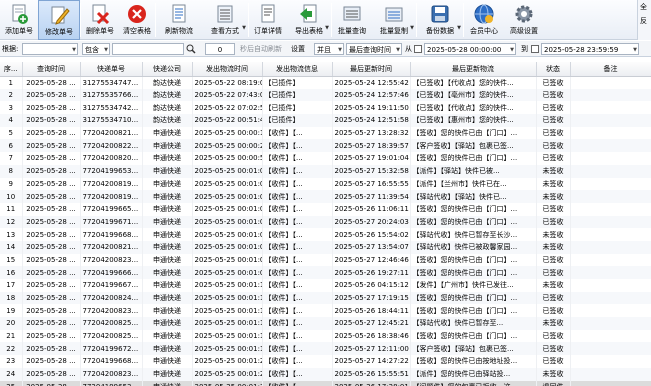 The image size is (651, 386). What do you see at coordinates (371, 196) in the screenshot?
I see `cell-last-update-time: 2025-05-27 11:39:54` at bounding box center [371, 196].